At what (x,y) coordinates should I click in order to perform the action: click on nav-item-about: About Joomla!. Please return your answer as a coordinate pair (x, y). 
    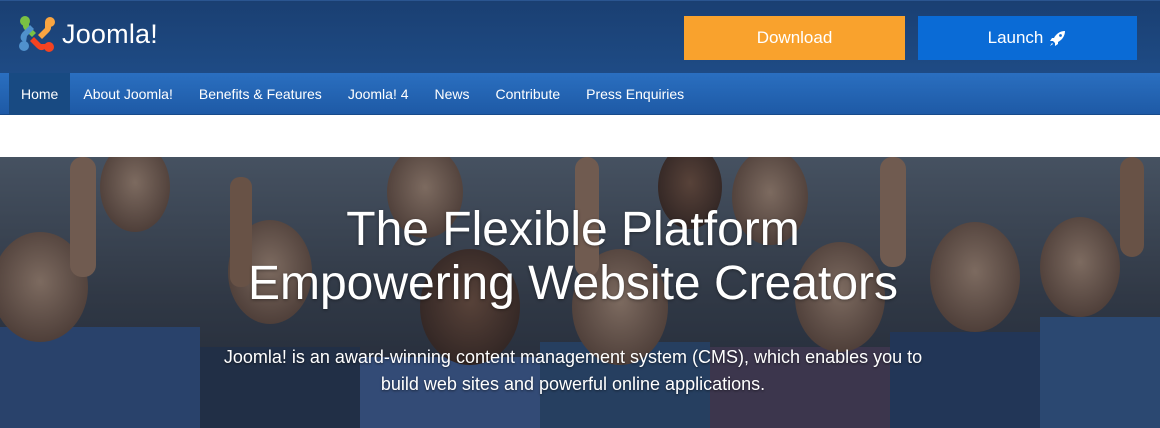
    Looking at the image, I should click on (128, 94).